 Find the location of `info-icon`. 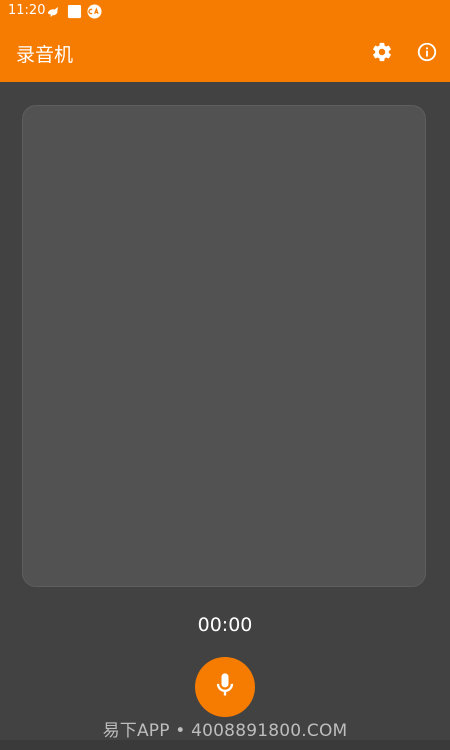

info-icon is located at coordinates (427, 52).